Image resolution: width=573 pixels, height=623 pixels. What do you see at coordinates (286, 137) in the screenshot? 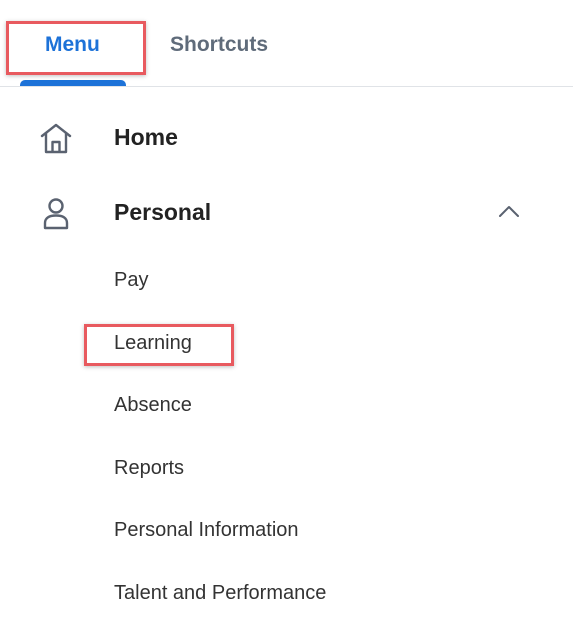
I see `nav-item-home: Home` at bounding box center [286, 137].